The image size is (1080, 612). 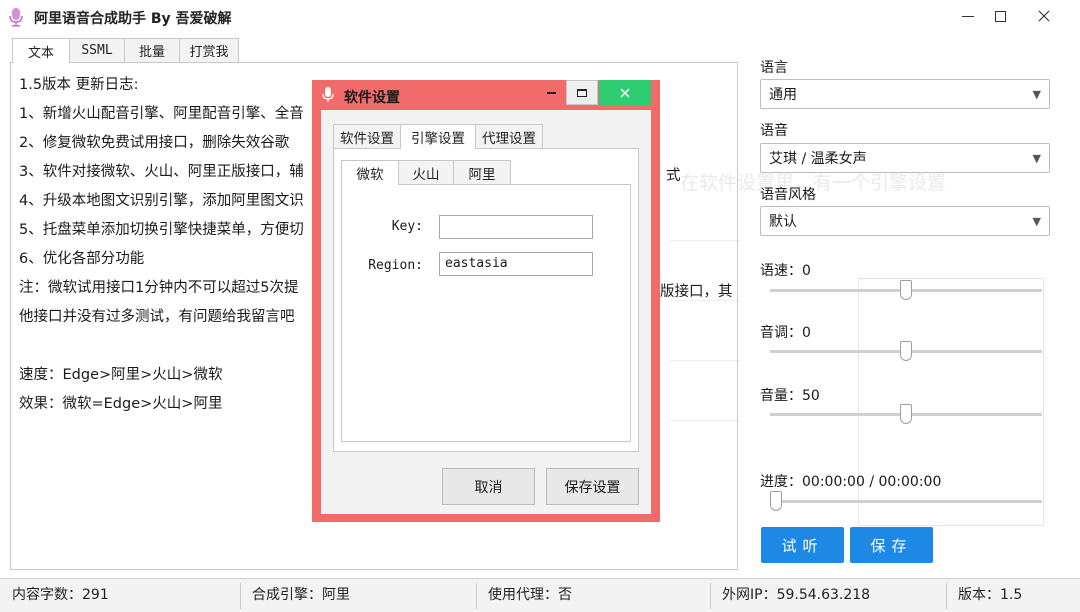 What do you see at coordinates (783, 222) in the screenshot?
I see `style-value: 默认` at bounding box center [783, 222].